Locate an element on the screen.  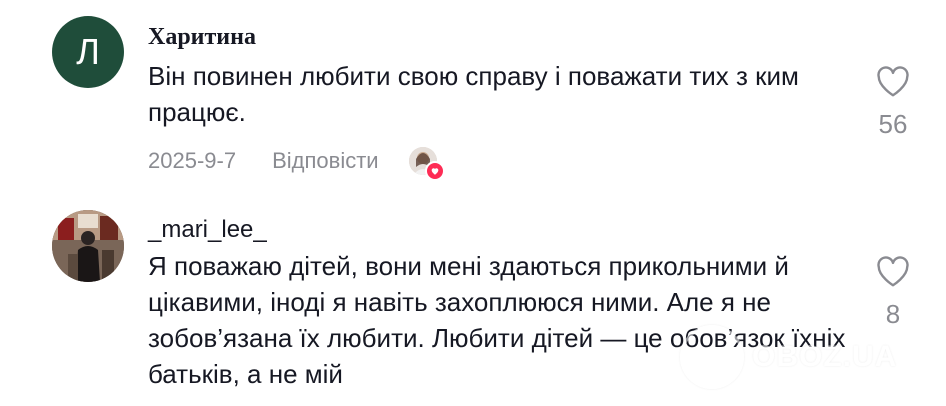
avatar-letter: Л is located at coordinates (88, 51).